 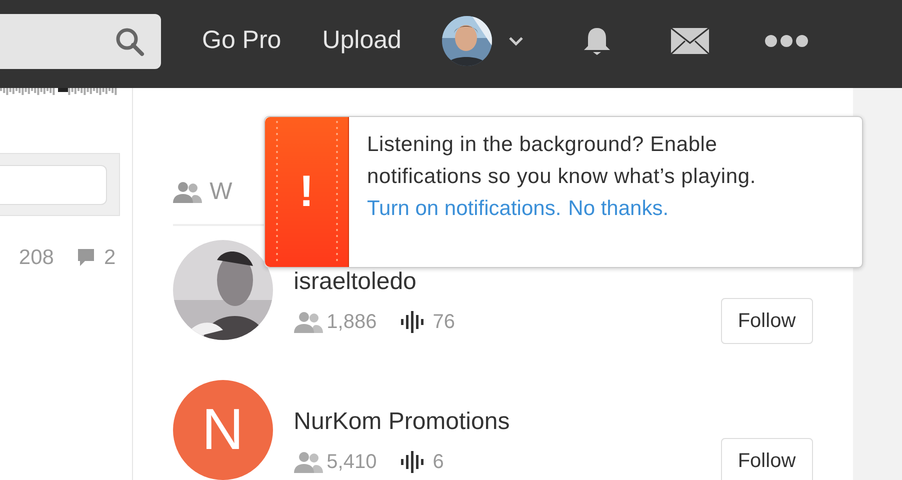 What do you see at coordinates (597, 41) in the screenshot?
I see `bell-icon` at bounding box center [597, 41].